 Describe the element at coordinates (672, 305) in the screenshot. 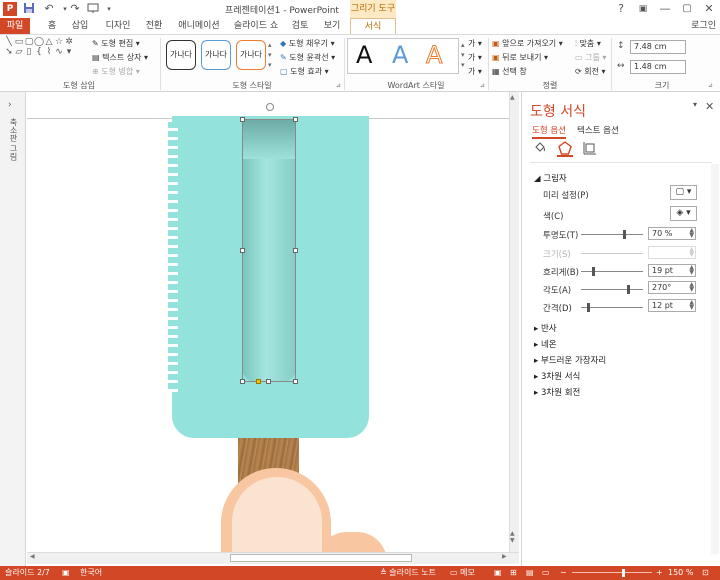

I see `distance-input: 12 pt ▲ ▼` at that location.